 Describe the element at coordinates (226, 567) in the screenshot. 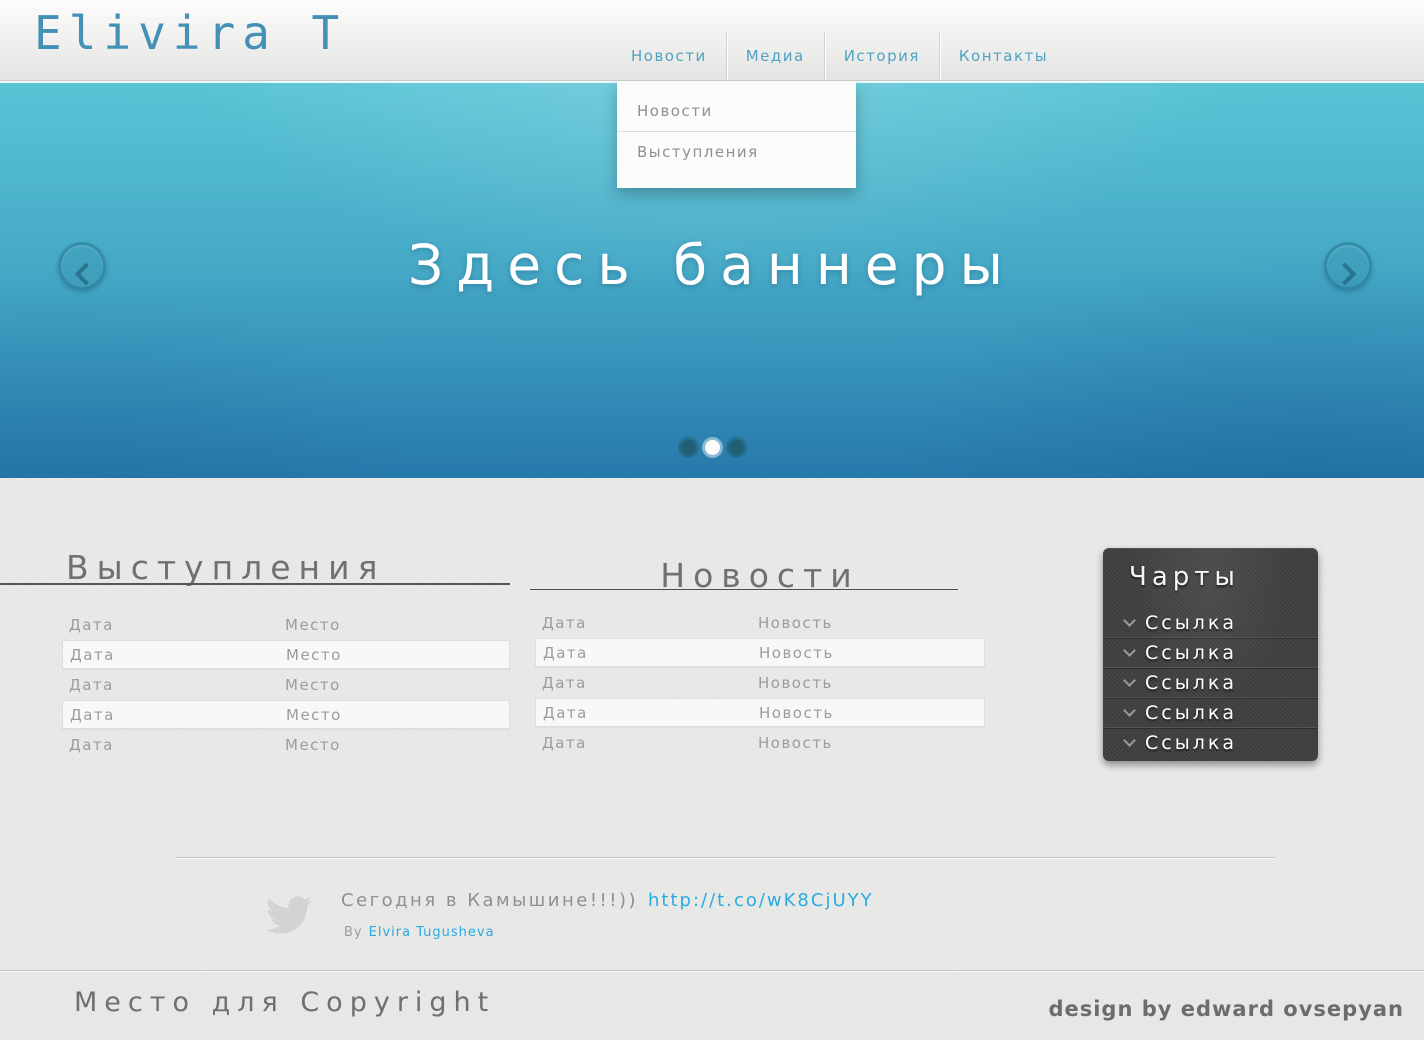

I see `performances-title: Выступления` at that location.